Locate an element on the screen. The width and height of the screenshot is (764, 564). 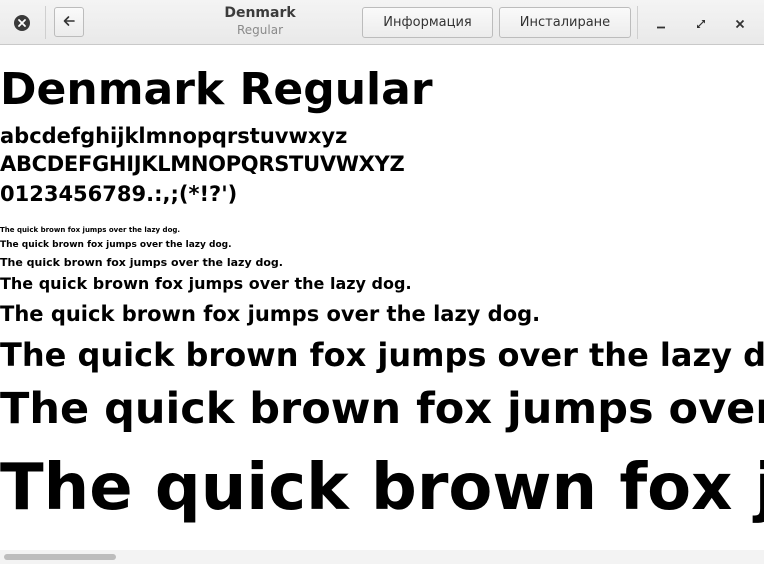
window-title-block: Denmark Regular is located at coordinates (260, 21).